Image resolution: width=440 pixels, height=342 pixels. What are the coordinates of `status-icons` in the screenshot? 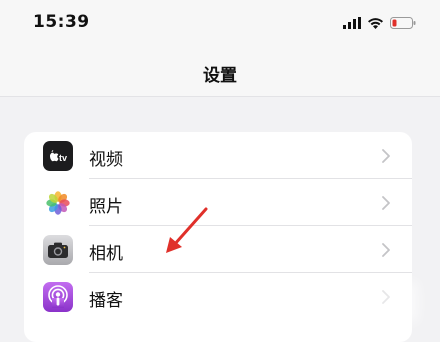 It's located at (379, 23).